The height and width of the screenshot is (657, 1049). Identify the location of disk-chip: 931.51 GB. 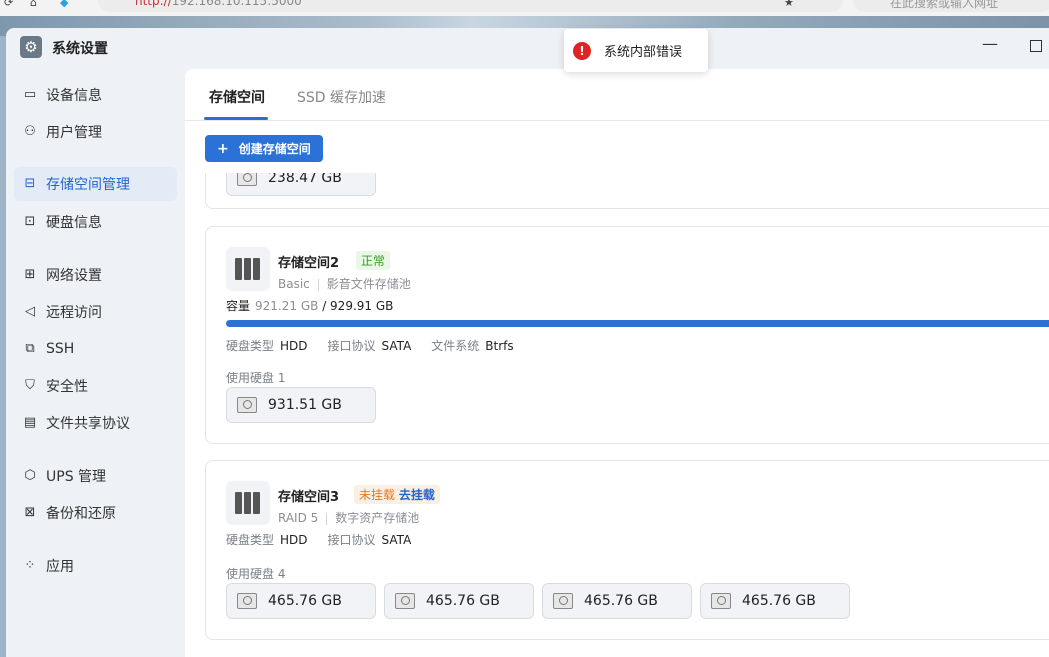
(301, 405).